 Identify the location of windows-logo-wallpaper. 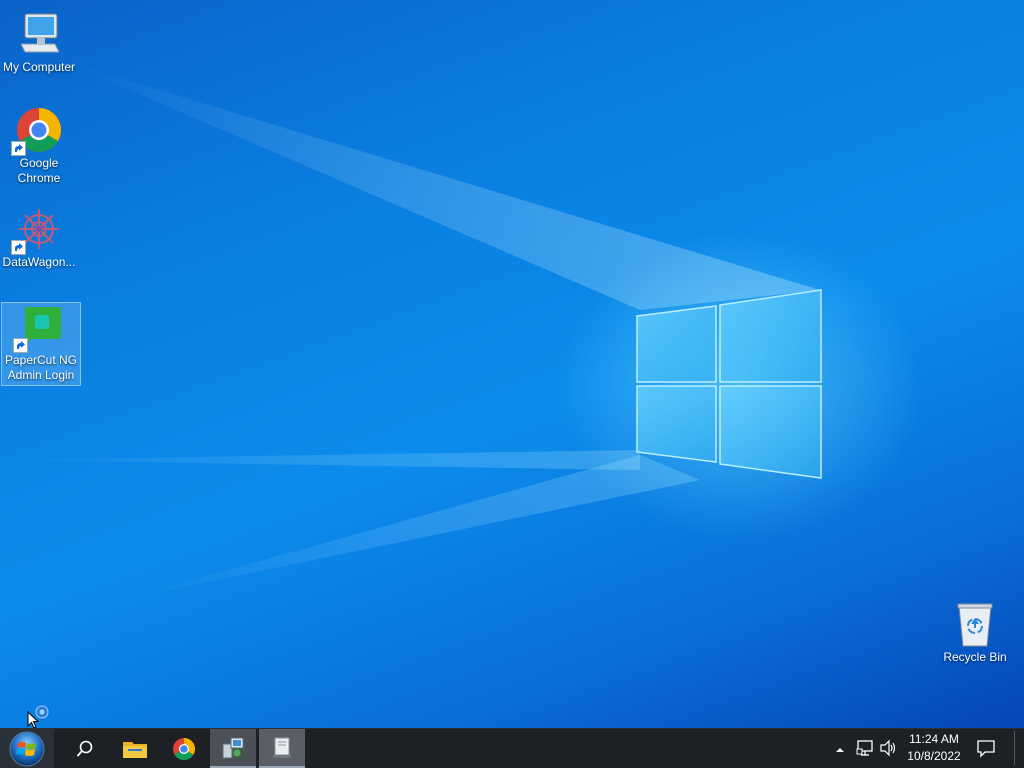
(729, 384).